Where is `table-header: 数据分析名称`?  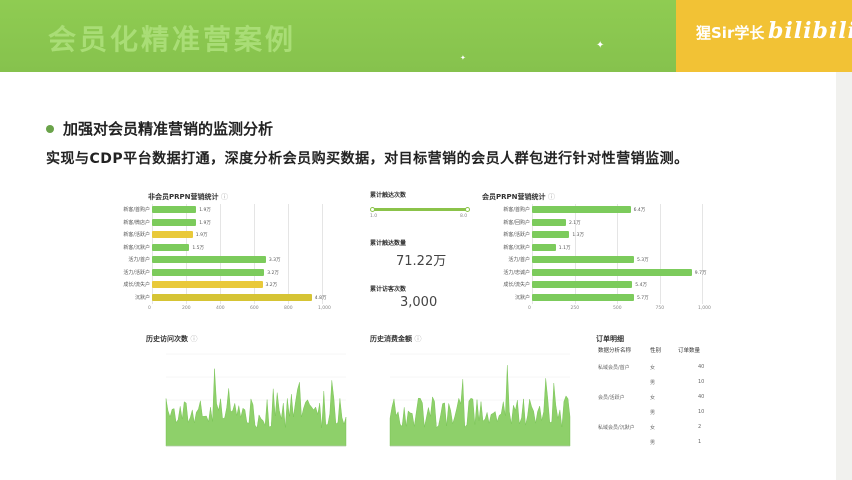 table-header: 数据分析名称 is located at coordinates (615, 351).